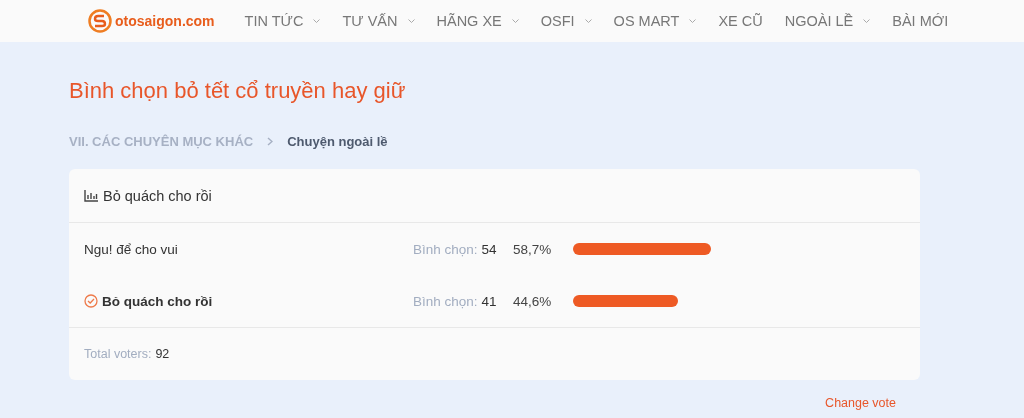 The image size is (1024, 418). I want to click on logo-icon, so click(100, 21).